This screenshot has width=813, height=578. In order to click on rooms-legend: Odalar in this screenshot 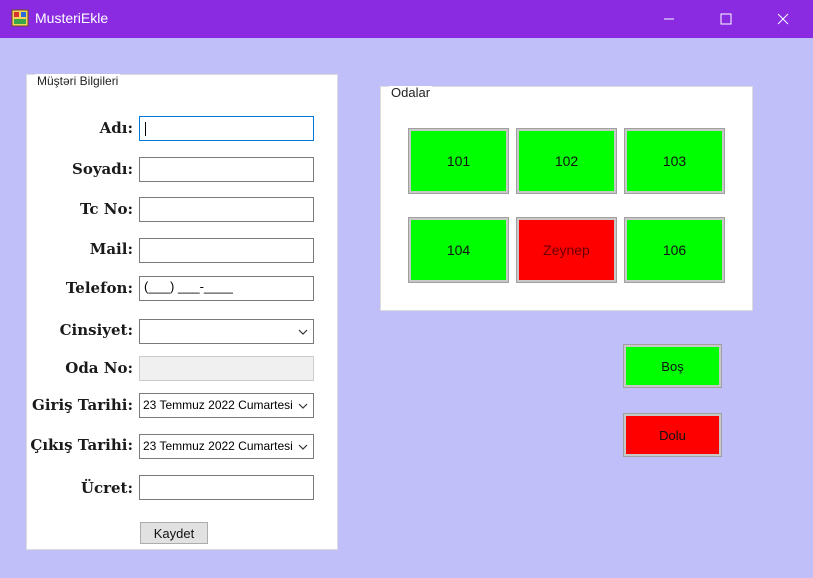, I will do `click(411, 92)`.